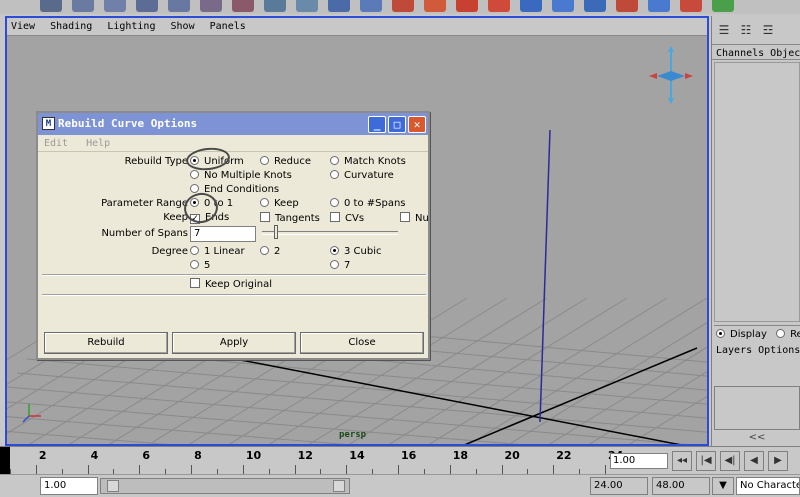 The image size is (800, 497). I want to click on animation-end-field: 48.00, so click(681, 486).